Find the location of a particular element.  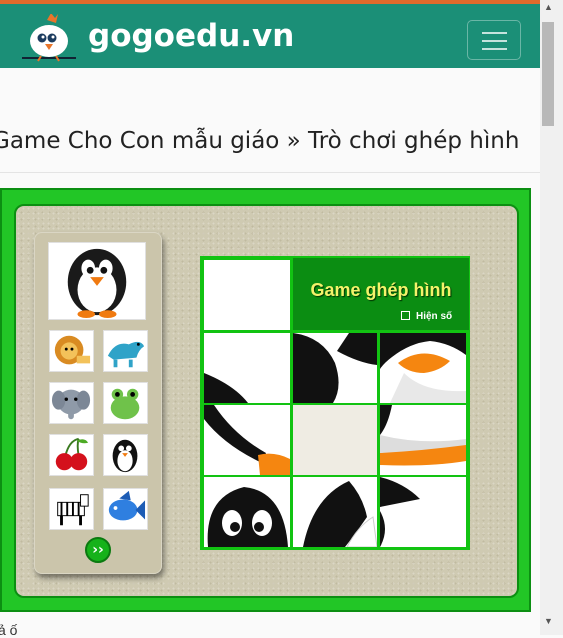

penguin-thumb-icon is located at coordinates (125, 455).